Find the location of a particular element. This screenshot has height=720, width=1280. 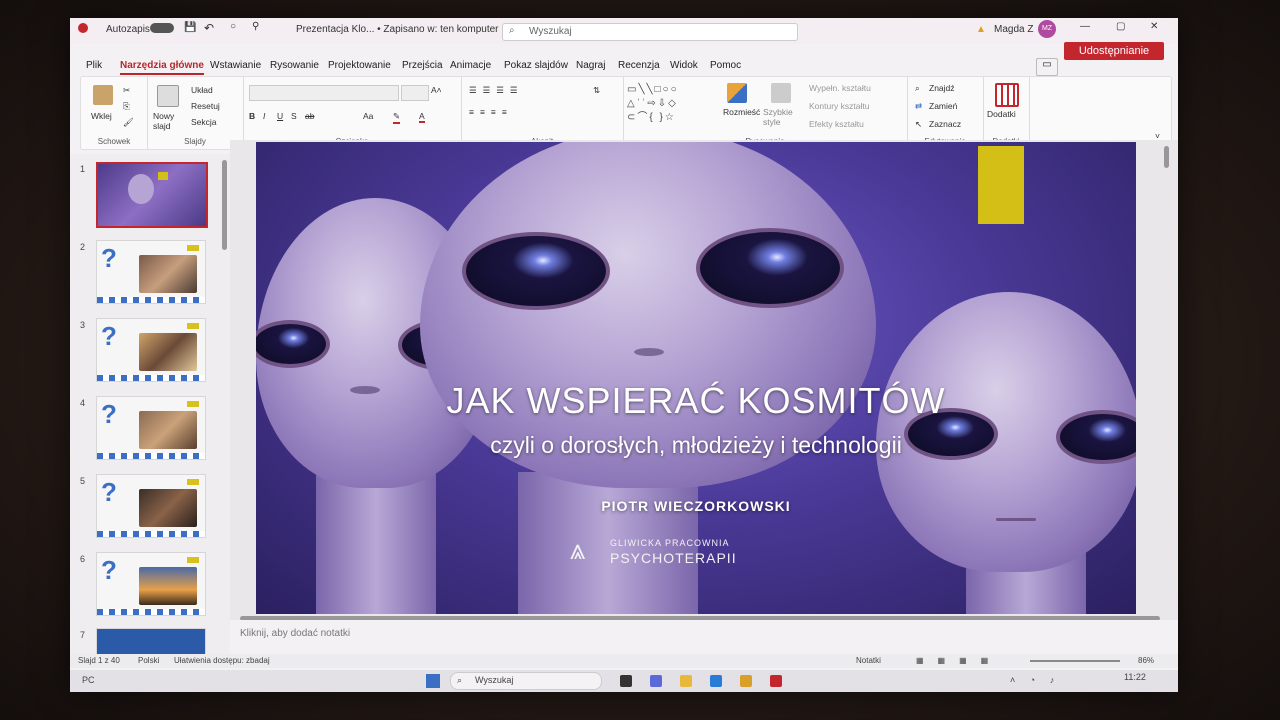

replace-icon: ⇄ is located at coordinates (918, 106).